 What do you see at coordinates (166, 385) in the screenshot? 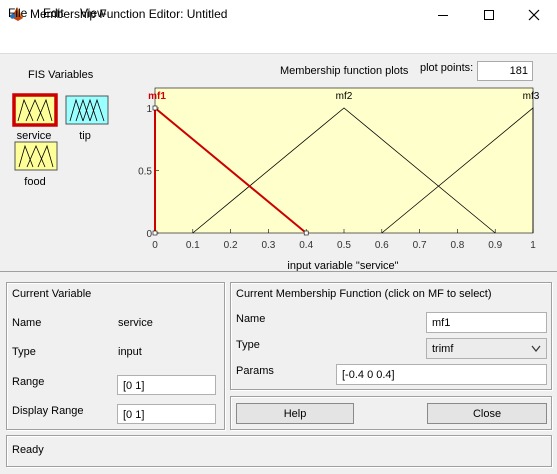
I see `range-input: [0 1]` at bounding box center [166, 385].